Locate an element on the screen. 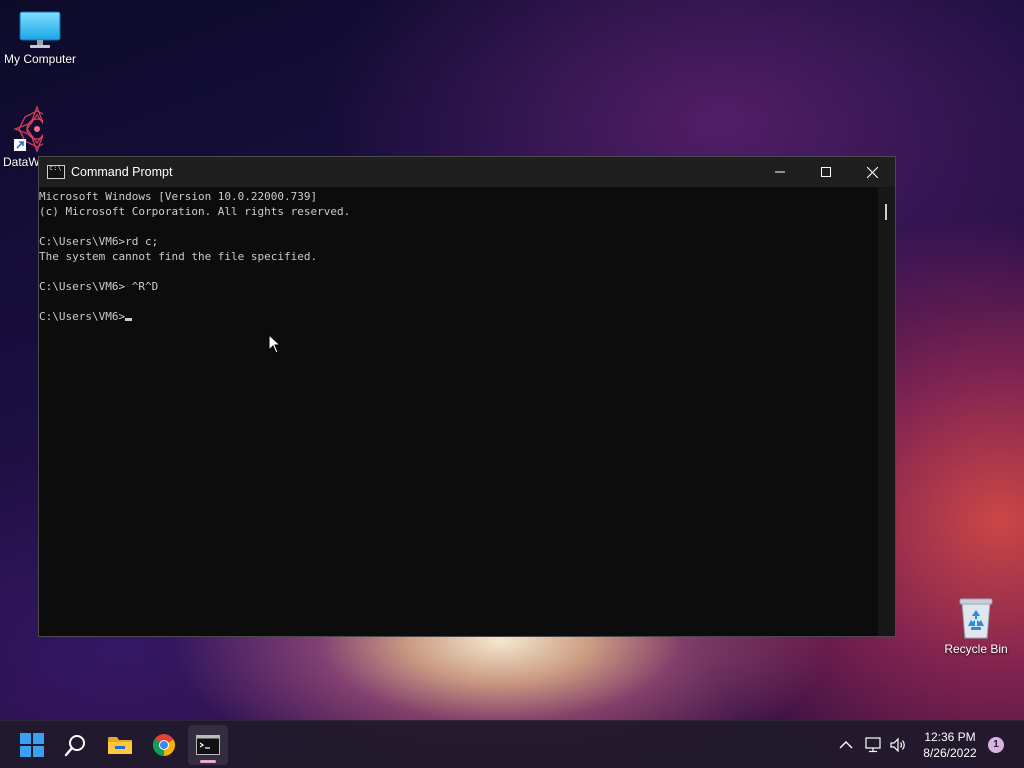 This screenshot has width=1024, height=768. desktop-icon-label: My Computer is located at coordinates (40, 59).